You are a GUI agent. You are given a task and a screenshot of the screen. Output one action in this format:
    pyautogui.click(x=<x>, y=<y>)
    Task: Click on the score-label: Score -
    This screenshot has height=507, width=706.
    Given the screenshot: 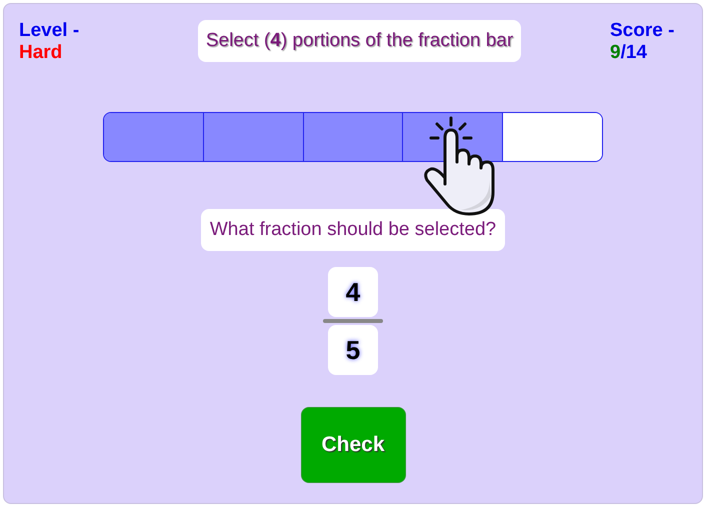 What is the action you would take?
    pyautogui.click(x=642, y=31)
    